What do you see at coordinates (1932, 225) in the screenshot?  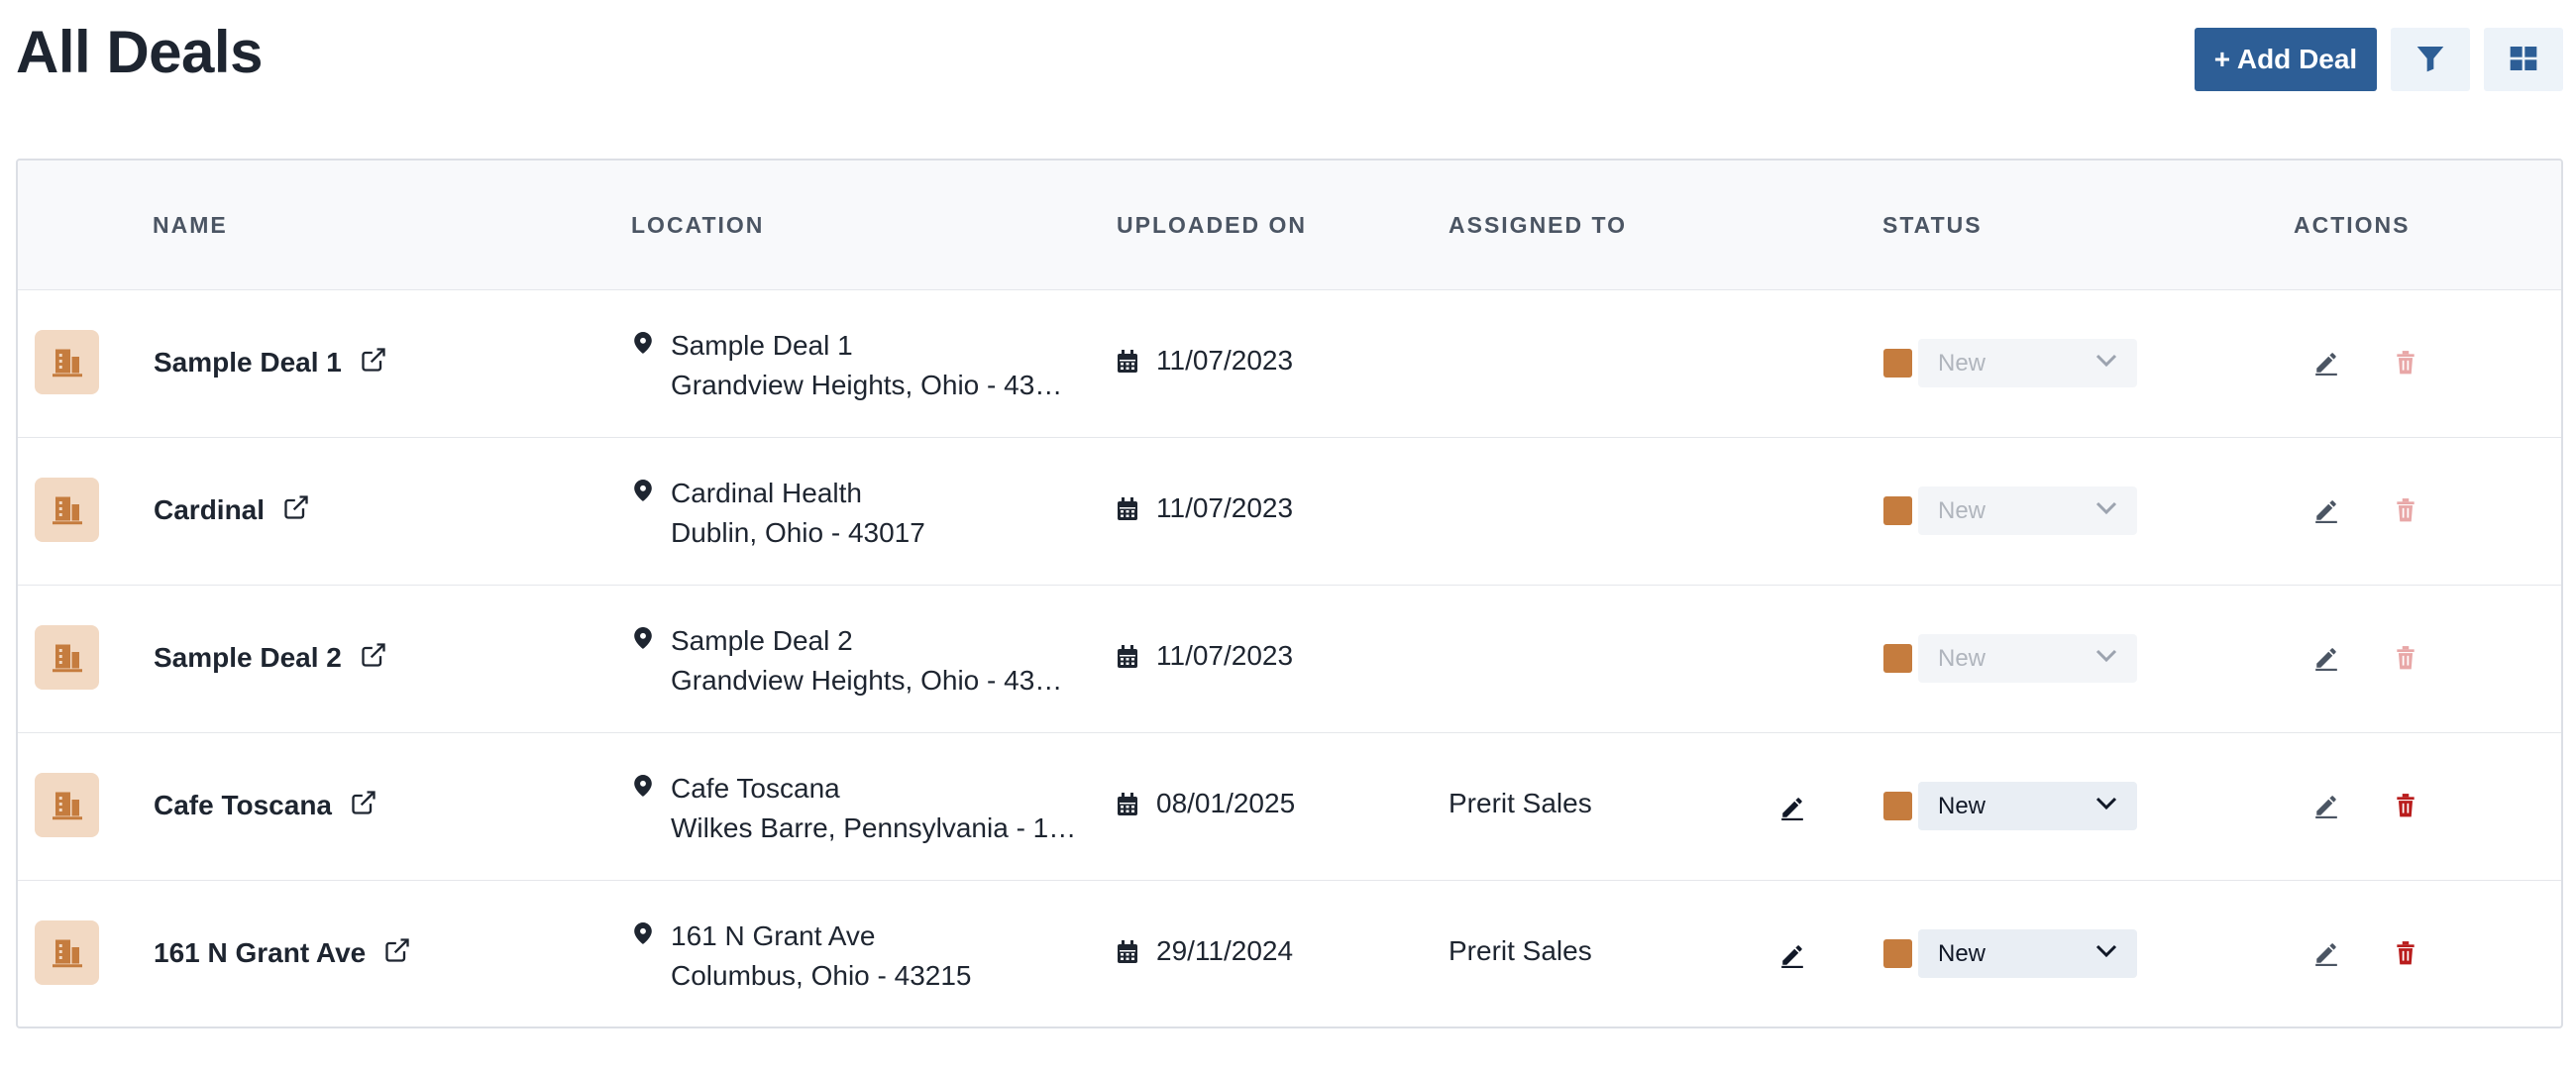 I see `column-header-status: Status` at bounding box center [1932, 225].